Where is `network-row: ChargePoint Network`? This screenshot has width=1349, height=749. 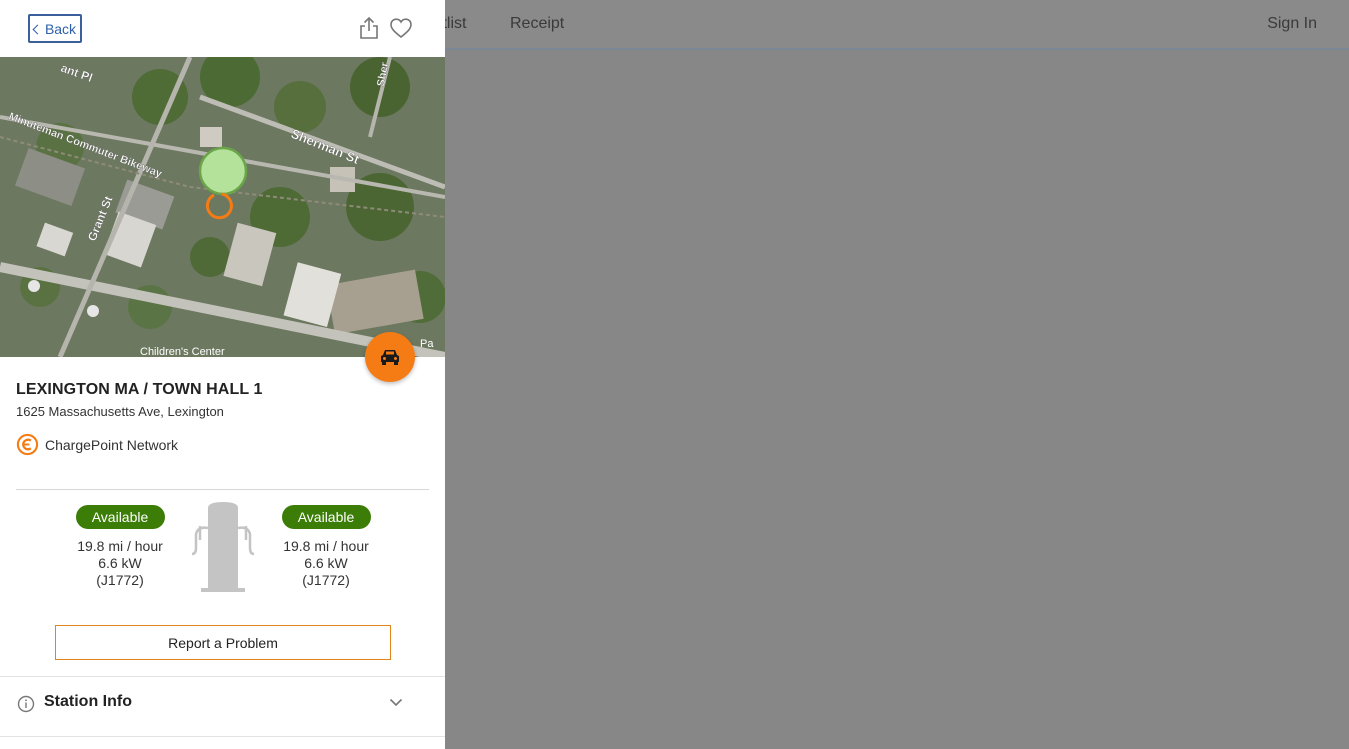 network-row: ChargePoint Network is located at coordinates (97, 444).